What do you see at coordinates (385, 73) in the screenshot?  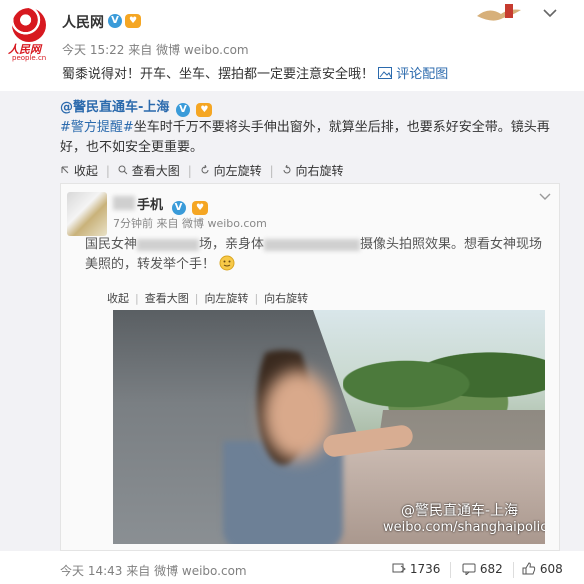 I see `picture-icon` at bounding box center [385, 73].